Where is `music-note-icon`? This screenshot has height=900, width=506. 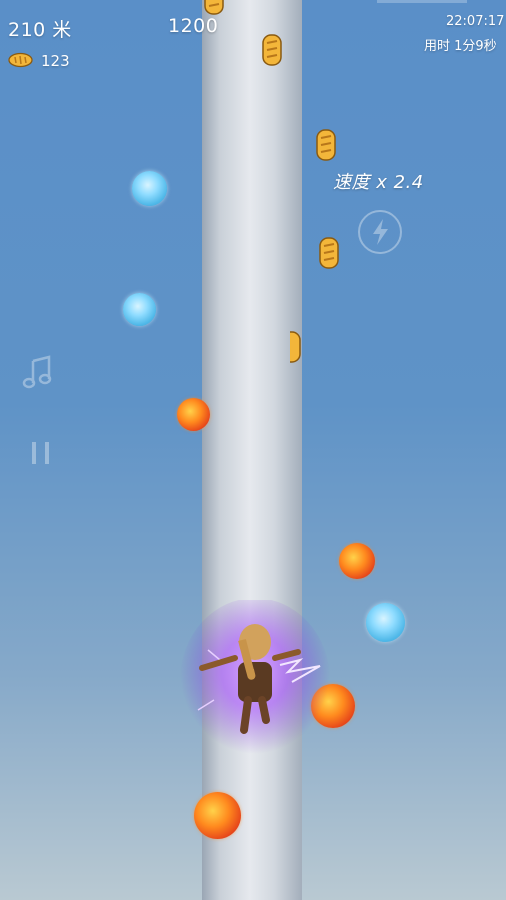 music-note-icon is located at coordinates (37, 372).